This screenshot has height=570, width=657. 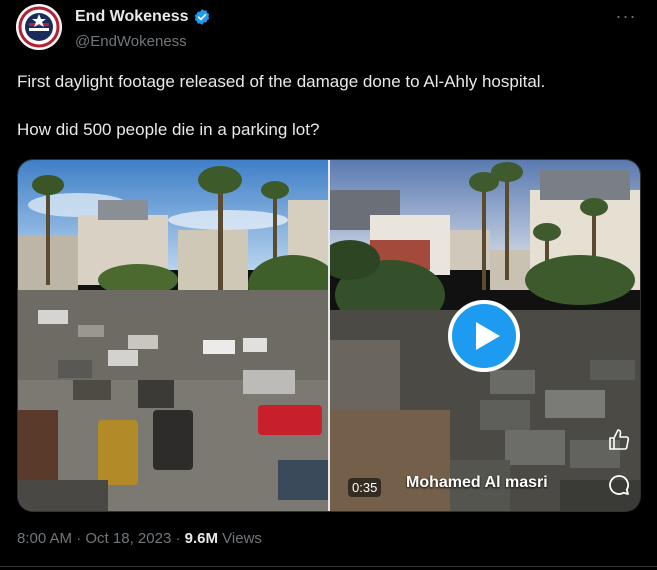 What do you see at coordinates (619, 440) in the screenshot?
I see `thumbs-up-icon` at bounding box center [619, 440].